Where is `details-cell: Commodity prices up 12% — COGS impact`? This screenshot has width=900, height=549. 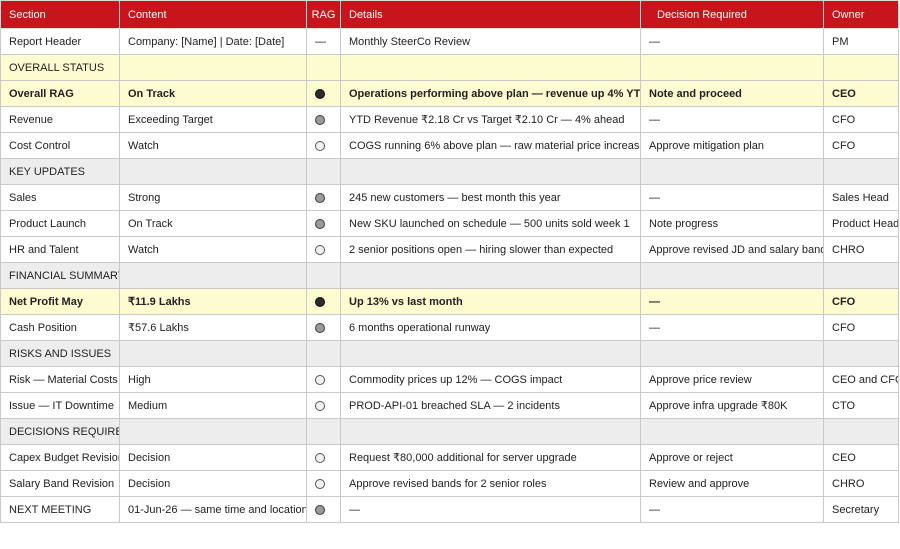 details-cell: Commodity prices up 12% — COGS impact is located at coordinates (490, 379).